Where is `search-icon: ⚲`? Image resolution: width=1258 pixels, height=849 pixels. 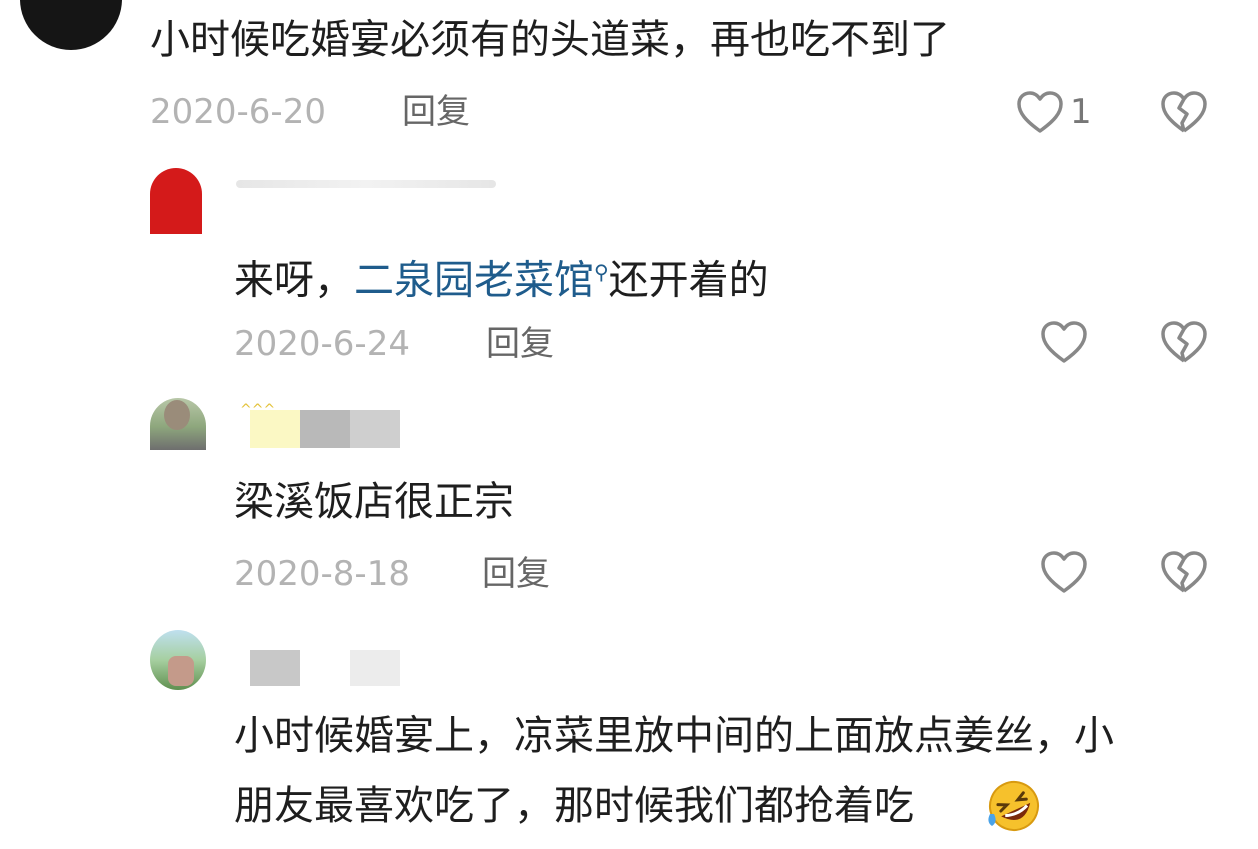 search-icon: ⚲ is located at coordinates (601, 272).